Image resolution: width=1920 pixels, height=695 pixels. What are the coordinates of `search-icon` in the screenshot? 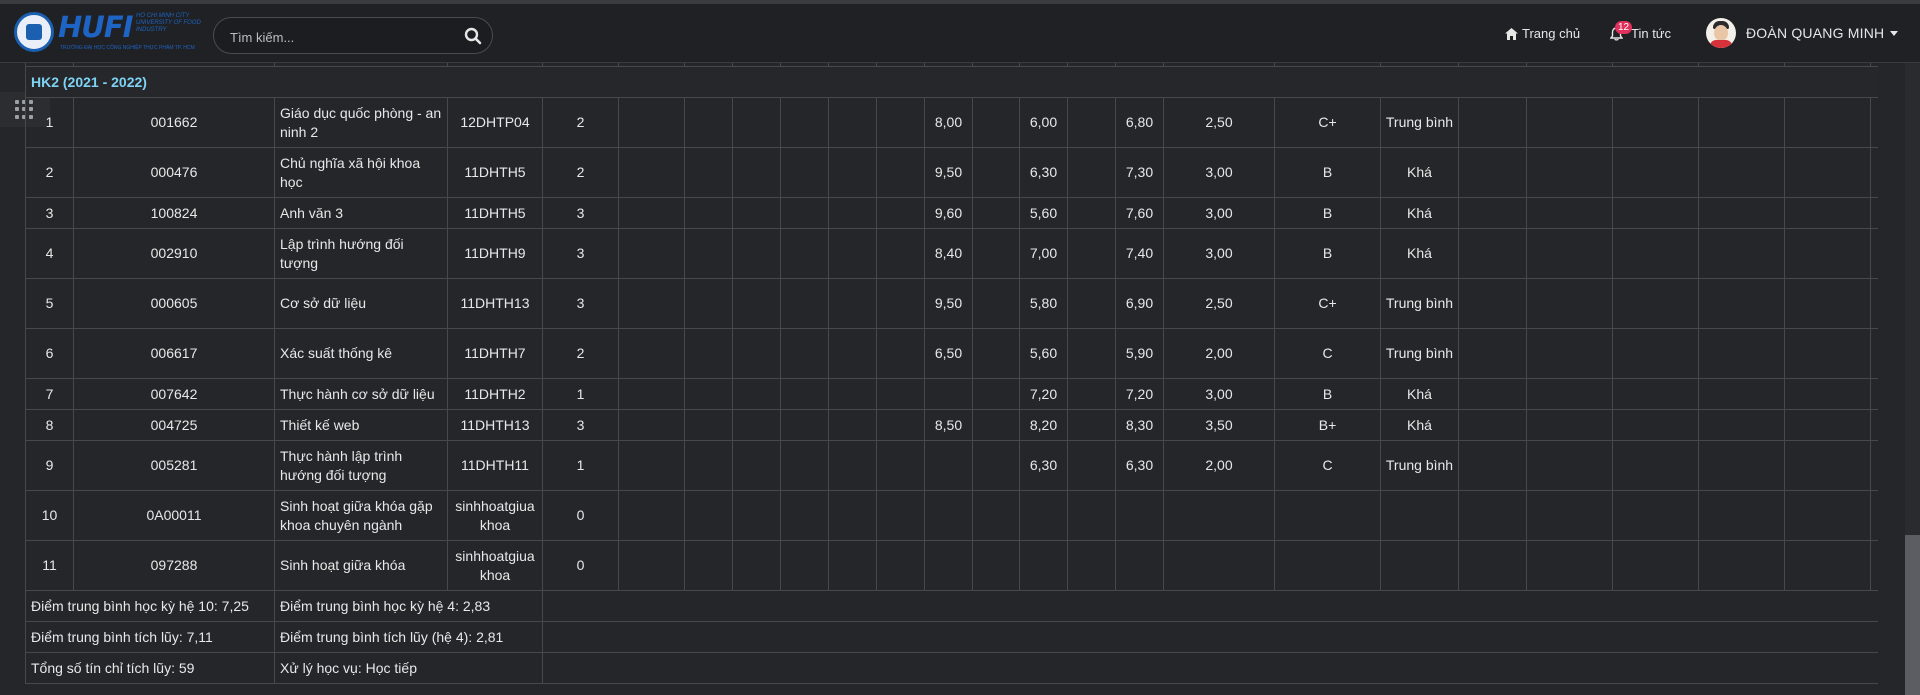 It's located at (473, 36).